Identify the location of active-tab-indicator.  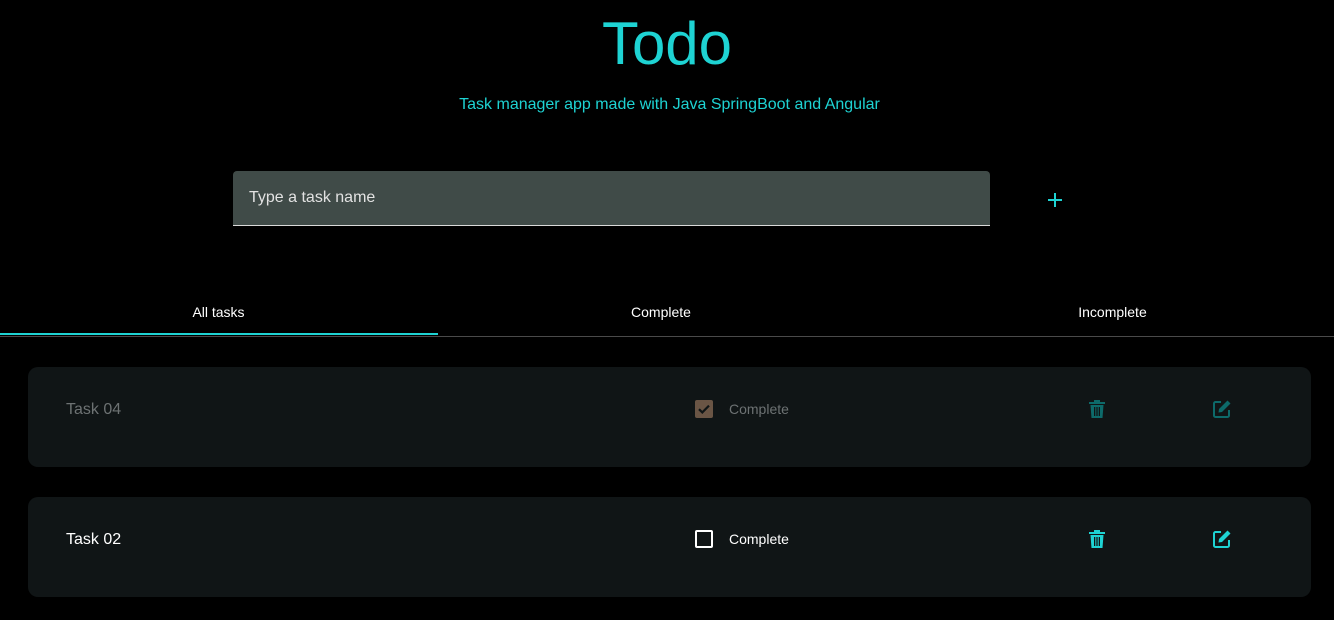
(219, 334).